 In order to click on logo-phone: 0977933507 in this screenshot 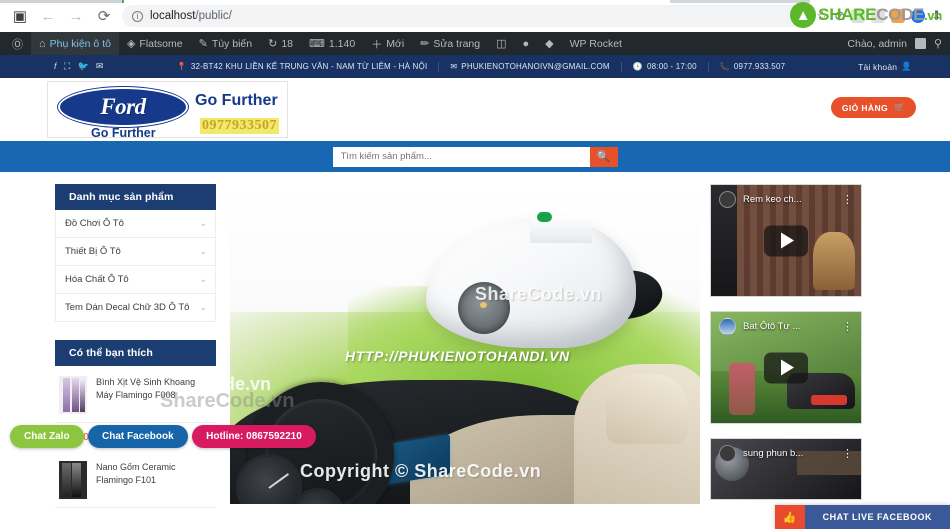, I will do `click(239, 126)`.